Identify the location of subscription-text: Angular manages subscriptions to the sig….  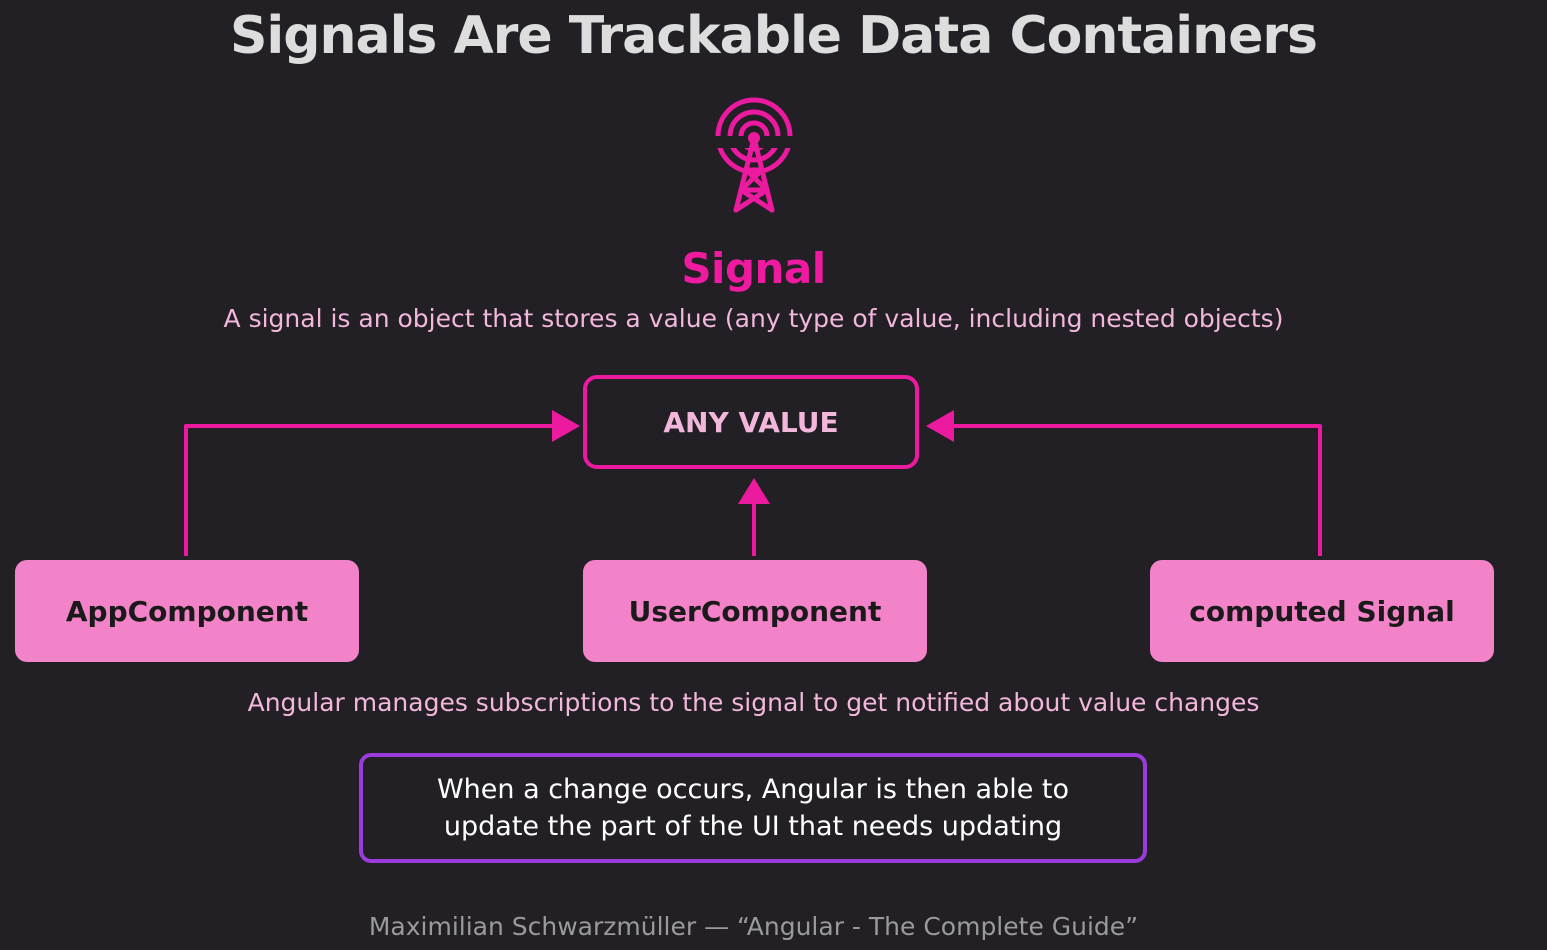
(753, 702).